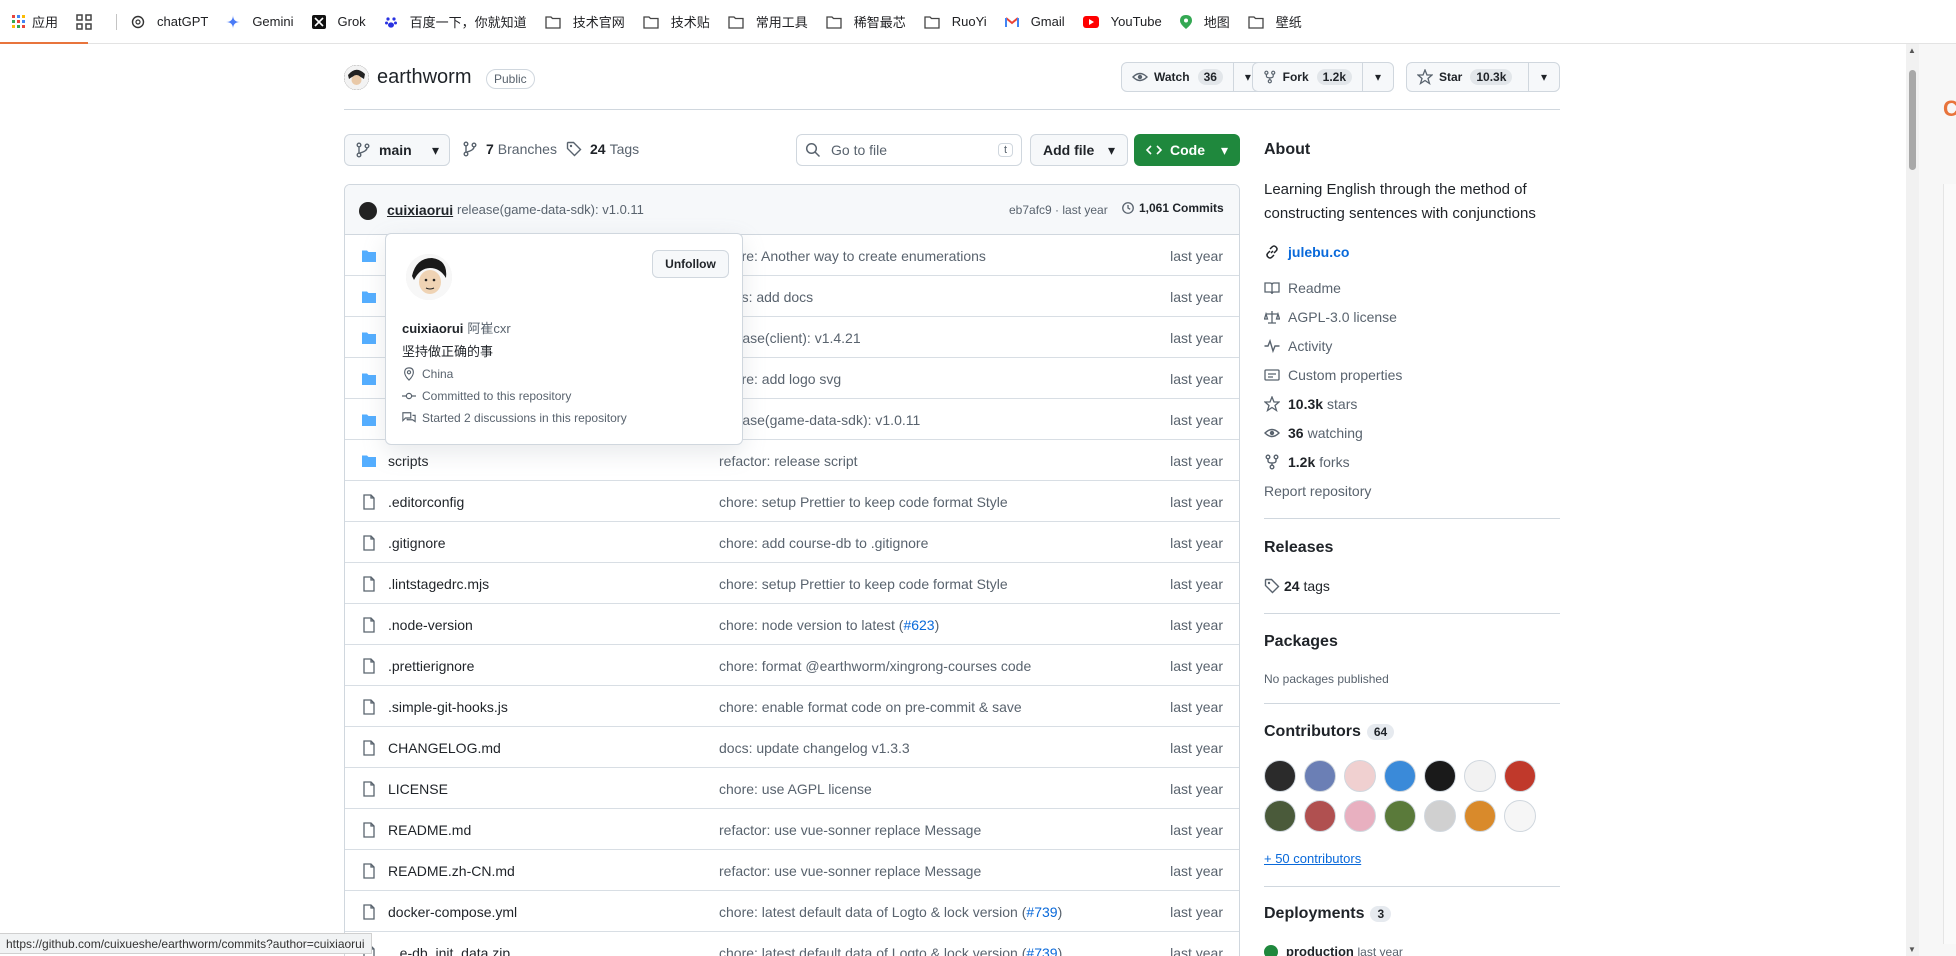  I want to click on file-commit-message: chore: node version to latest (#623), so click(829, 625).